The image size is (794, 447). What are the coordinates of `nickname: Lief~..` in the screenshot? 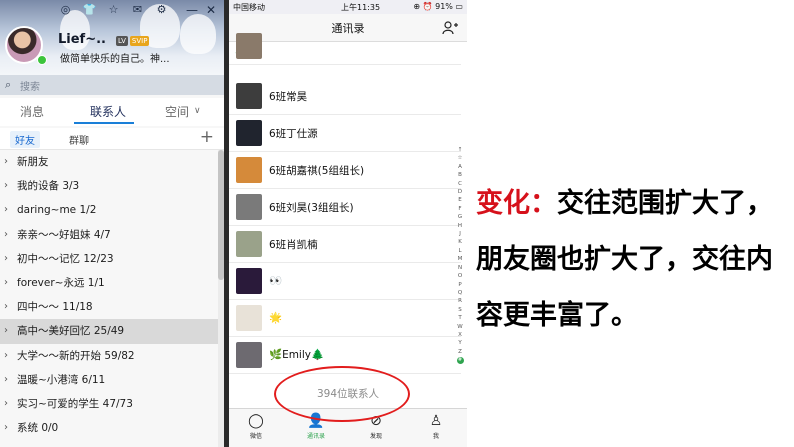 It's located at (82, 39).